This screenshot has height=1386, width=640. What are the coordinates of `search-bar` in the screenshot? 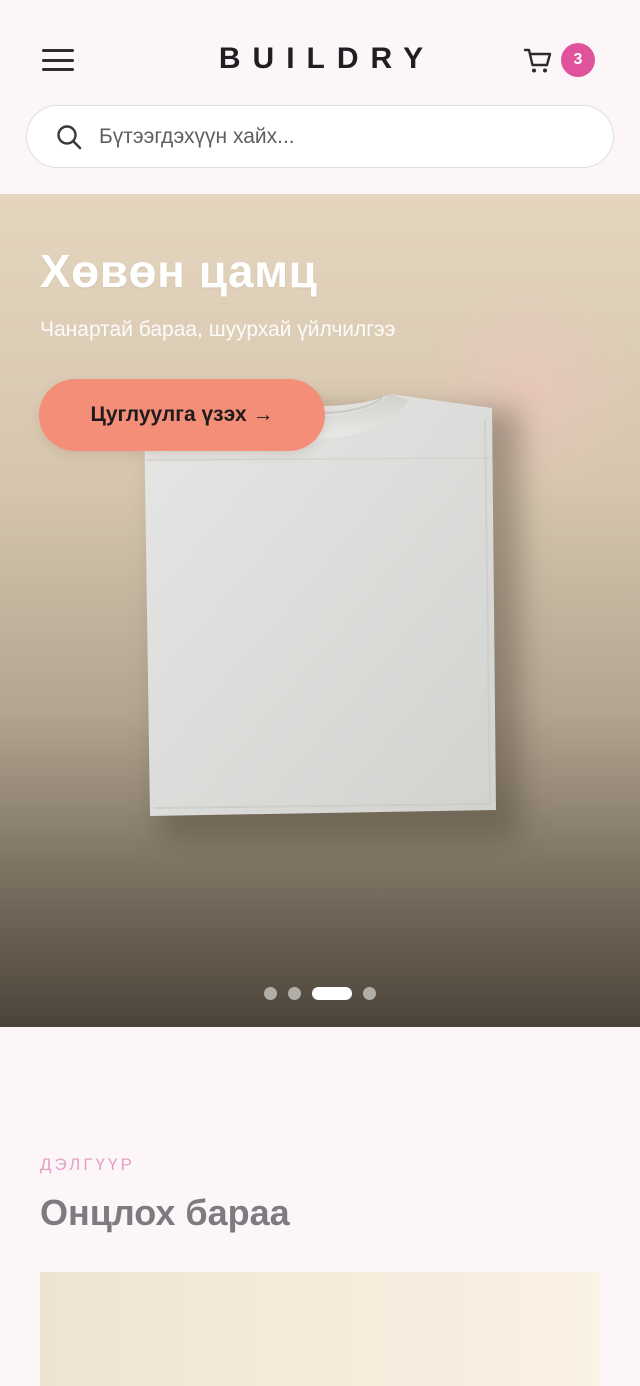 It's located at (320, 136).